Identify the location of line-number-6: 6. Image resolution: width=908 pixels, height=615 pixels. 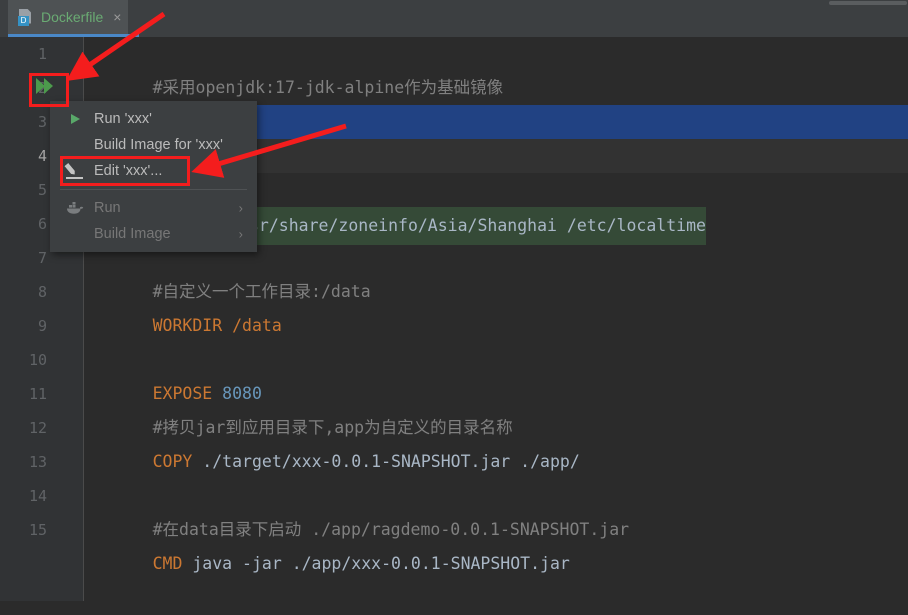
(42, 224).